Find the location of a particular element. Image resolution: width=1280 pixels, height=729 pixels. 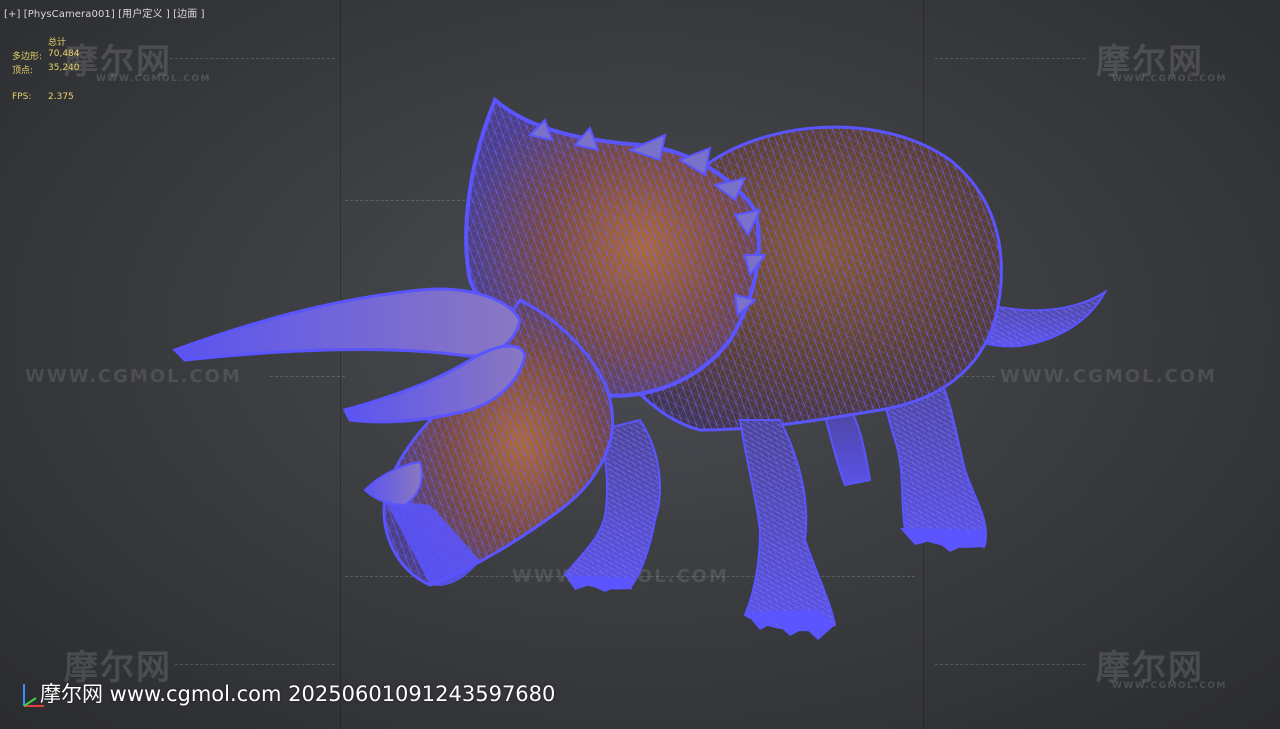

vertices-value: 35,240 is located at coordinates (64, 68).